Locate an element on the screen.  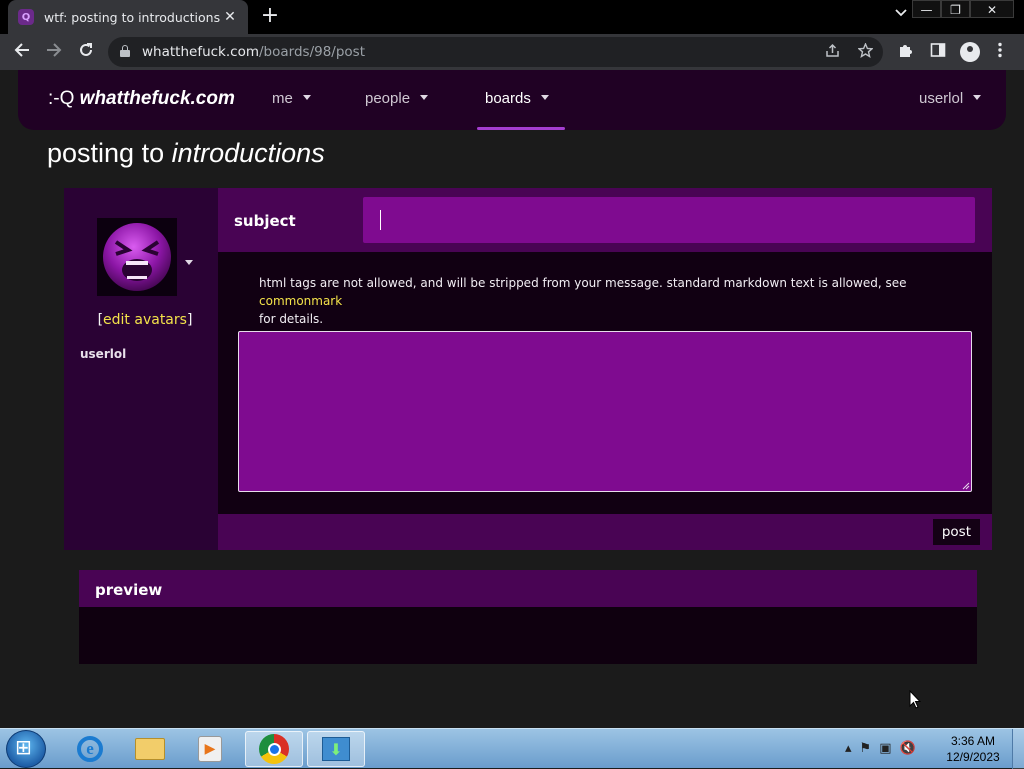
show-hidden-icons-icon: ▴ is located at coordinates (848, 748).